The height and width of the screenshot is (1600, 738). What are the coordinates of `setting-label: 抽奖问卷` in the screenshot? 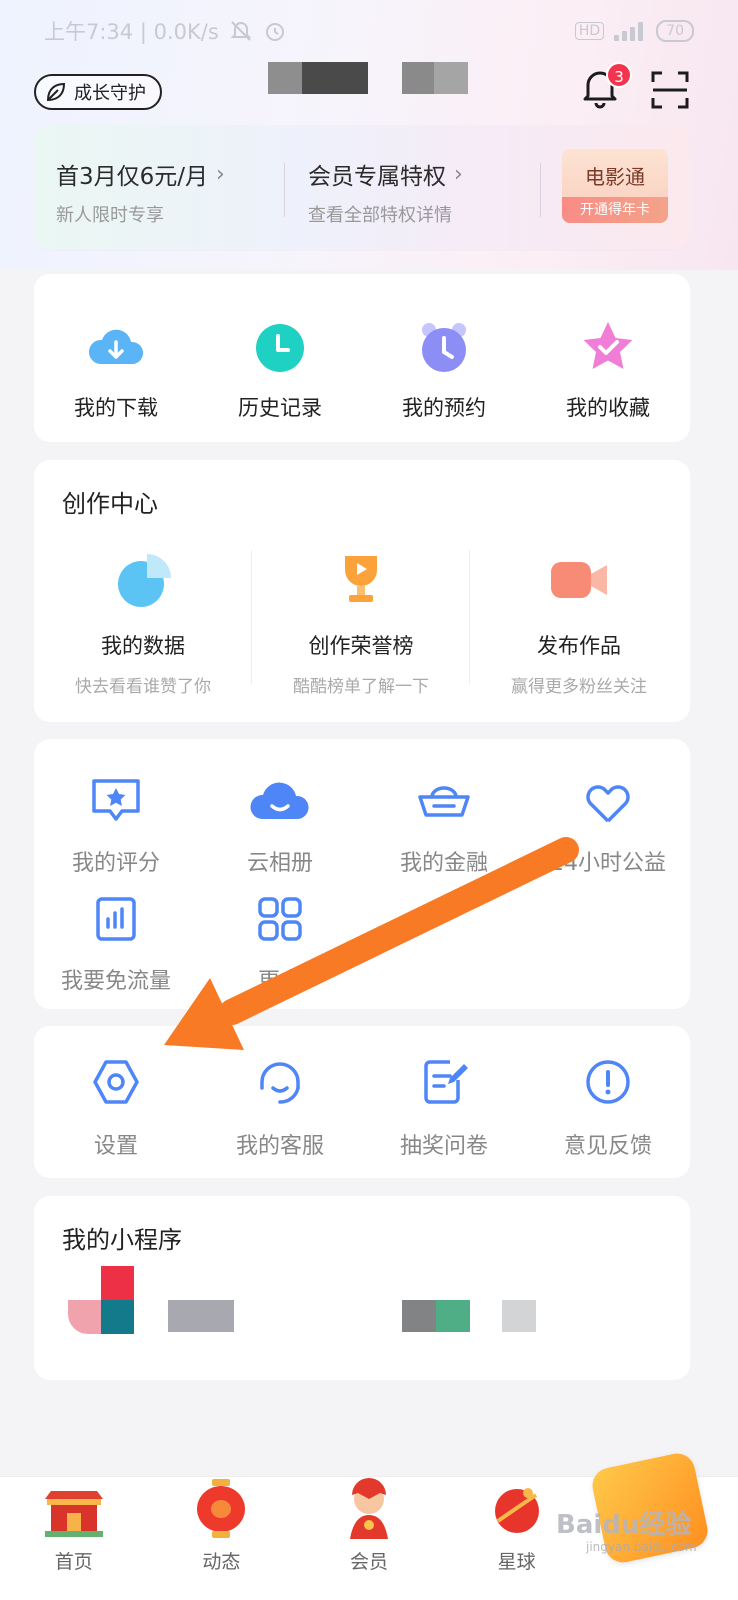 It's located at (443, 1146).